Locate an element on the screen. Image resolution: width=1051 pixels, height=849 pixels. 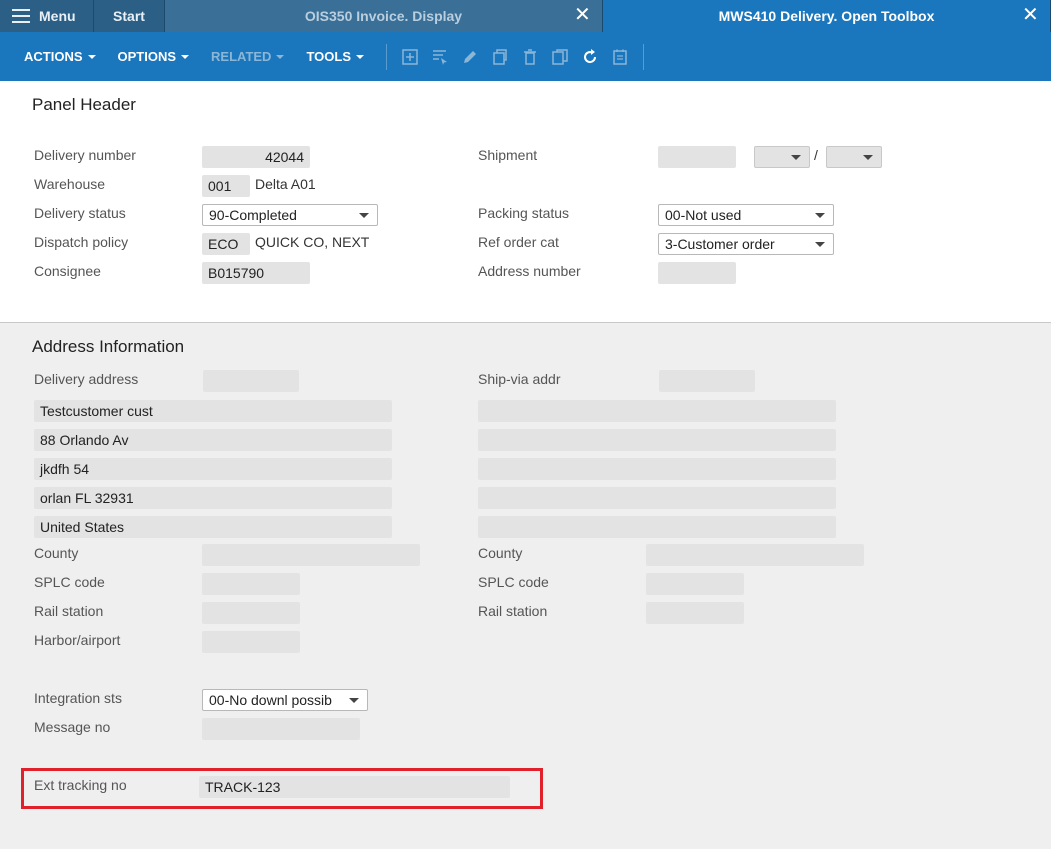
actions-label: ACTIONS is located at coordinates (53, 56).